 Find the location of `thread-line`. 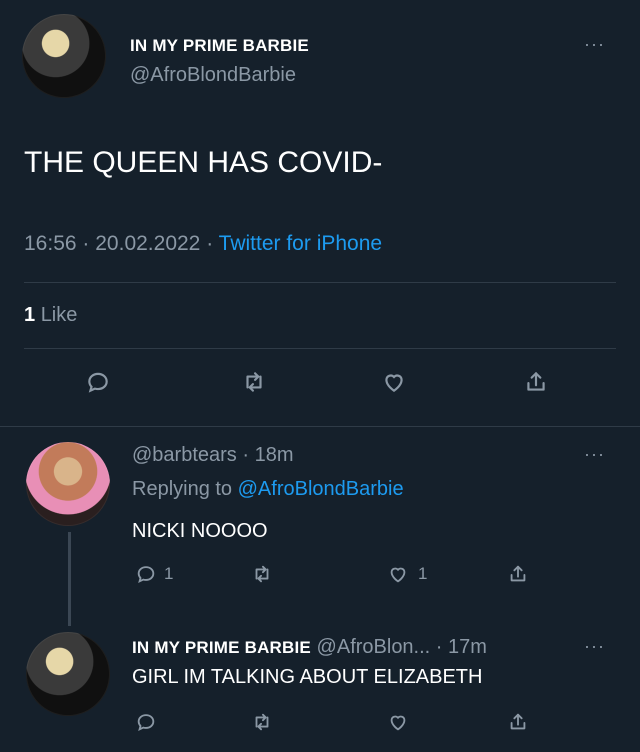

thread-line is located at coordinates (69, 579).